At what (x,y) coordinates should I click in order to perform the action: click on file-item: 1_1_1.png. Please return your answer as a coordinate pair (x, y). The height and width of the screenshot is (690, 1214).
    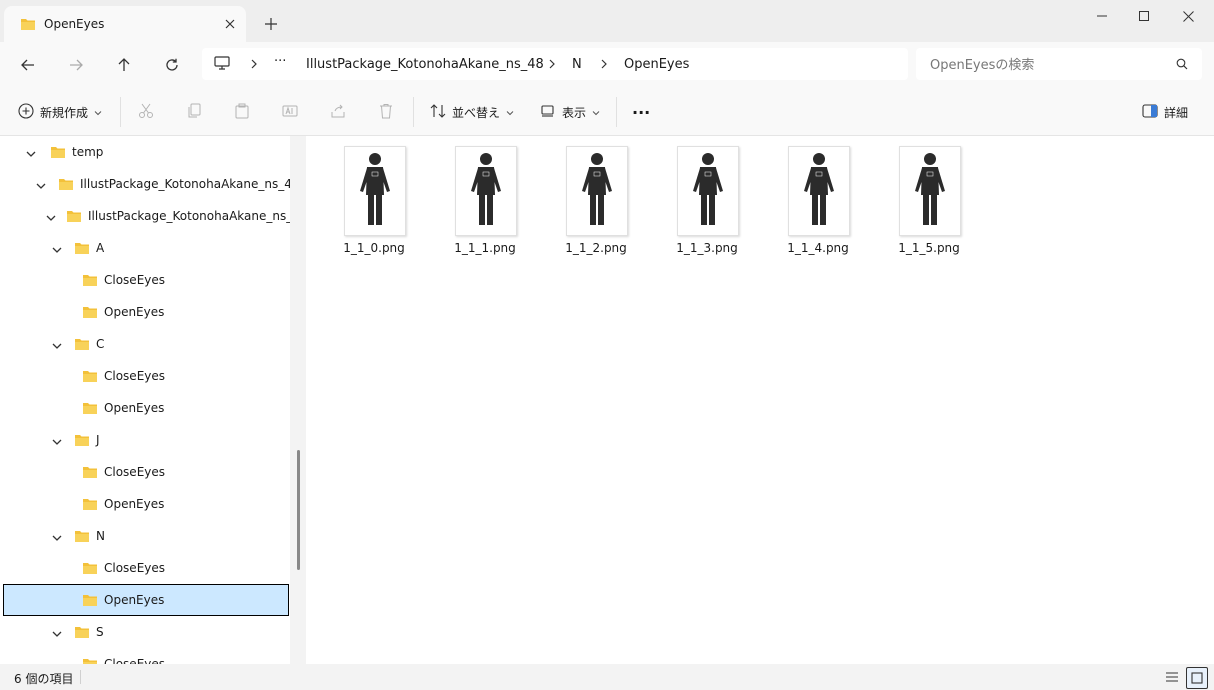
    Looking at the image, I should click on (483, 206).